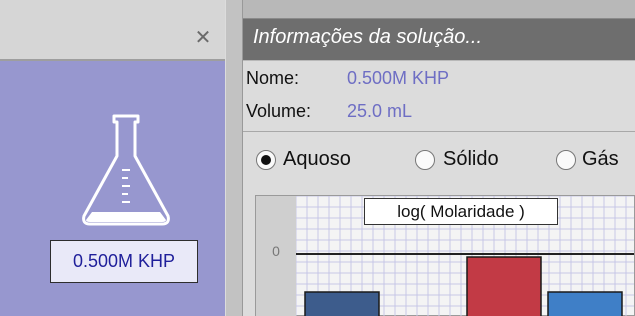  I want to click on radio-aquoso-label: Aquoso, so click(317, 159).